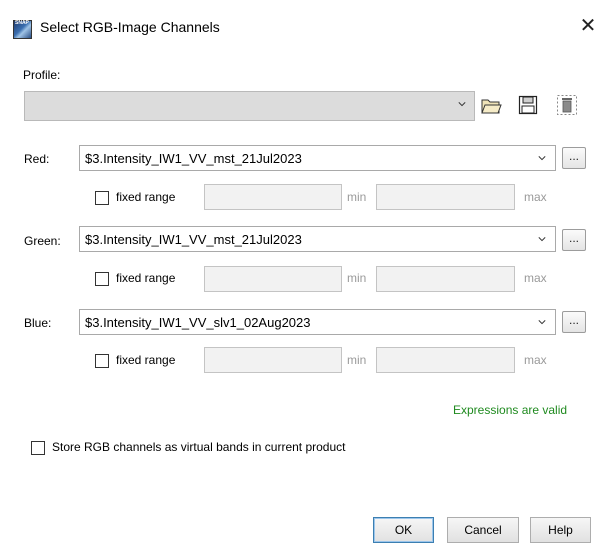 The height and width of the screenshot is (543, 607). What do you see at coordinates (273, 360) in the screenshot?
I see `blue-min-field` at bounding box center [273, 360].